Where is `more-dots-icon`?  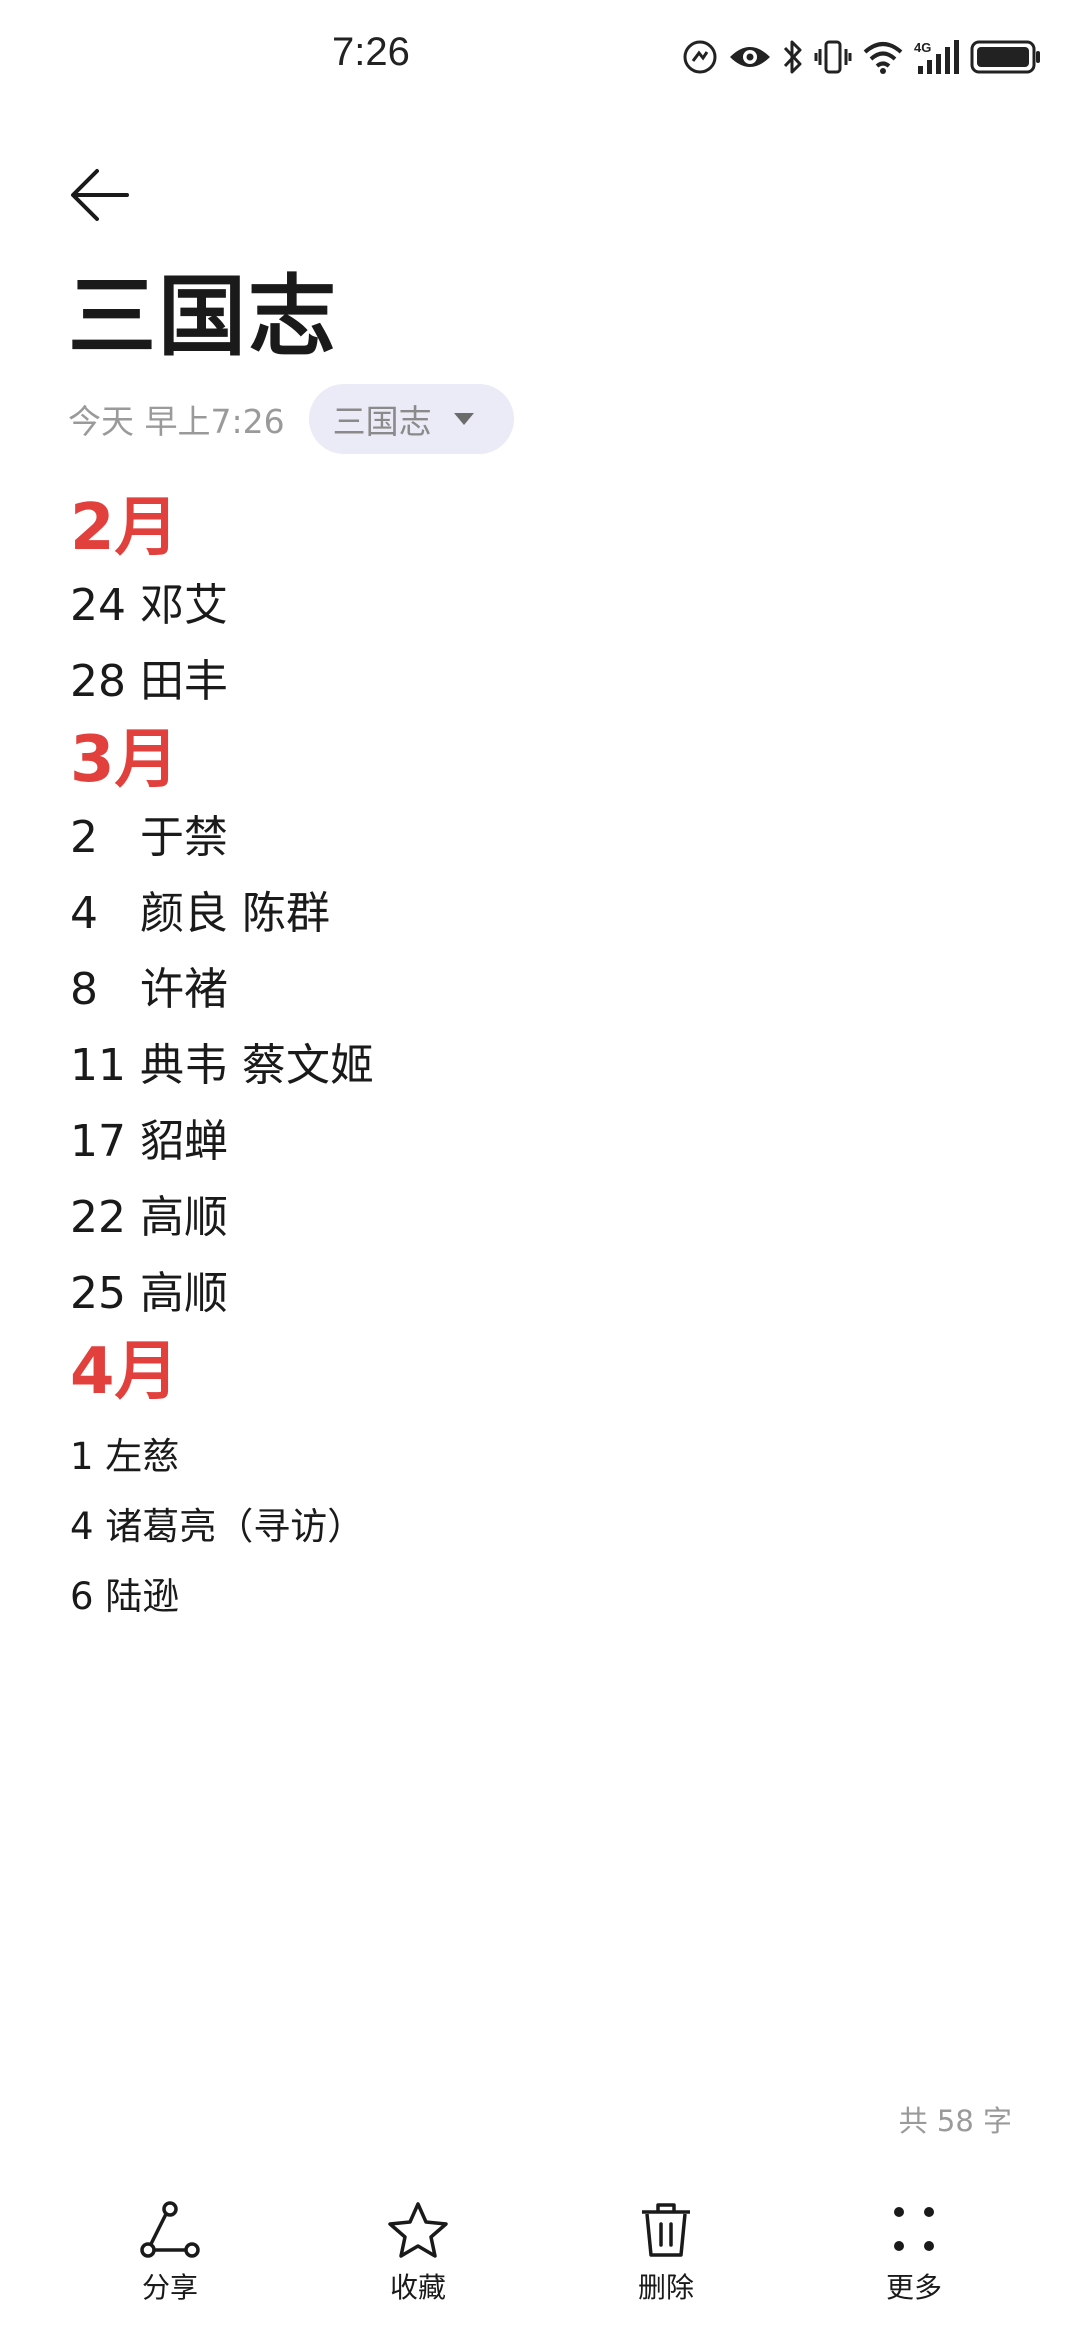 more-dots-icon is located at coordinates (914, 2229).